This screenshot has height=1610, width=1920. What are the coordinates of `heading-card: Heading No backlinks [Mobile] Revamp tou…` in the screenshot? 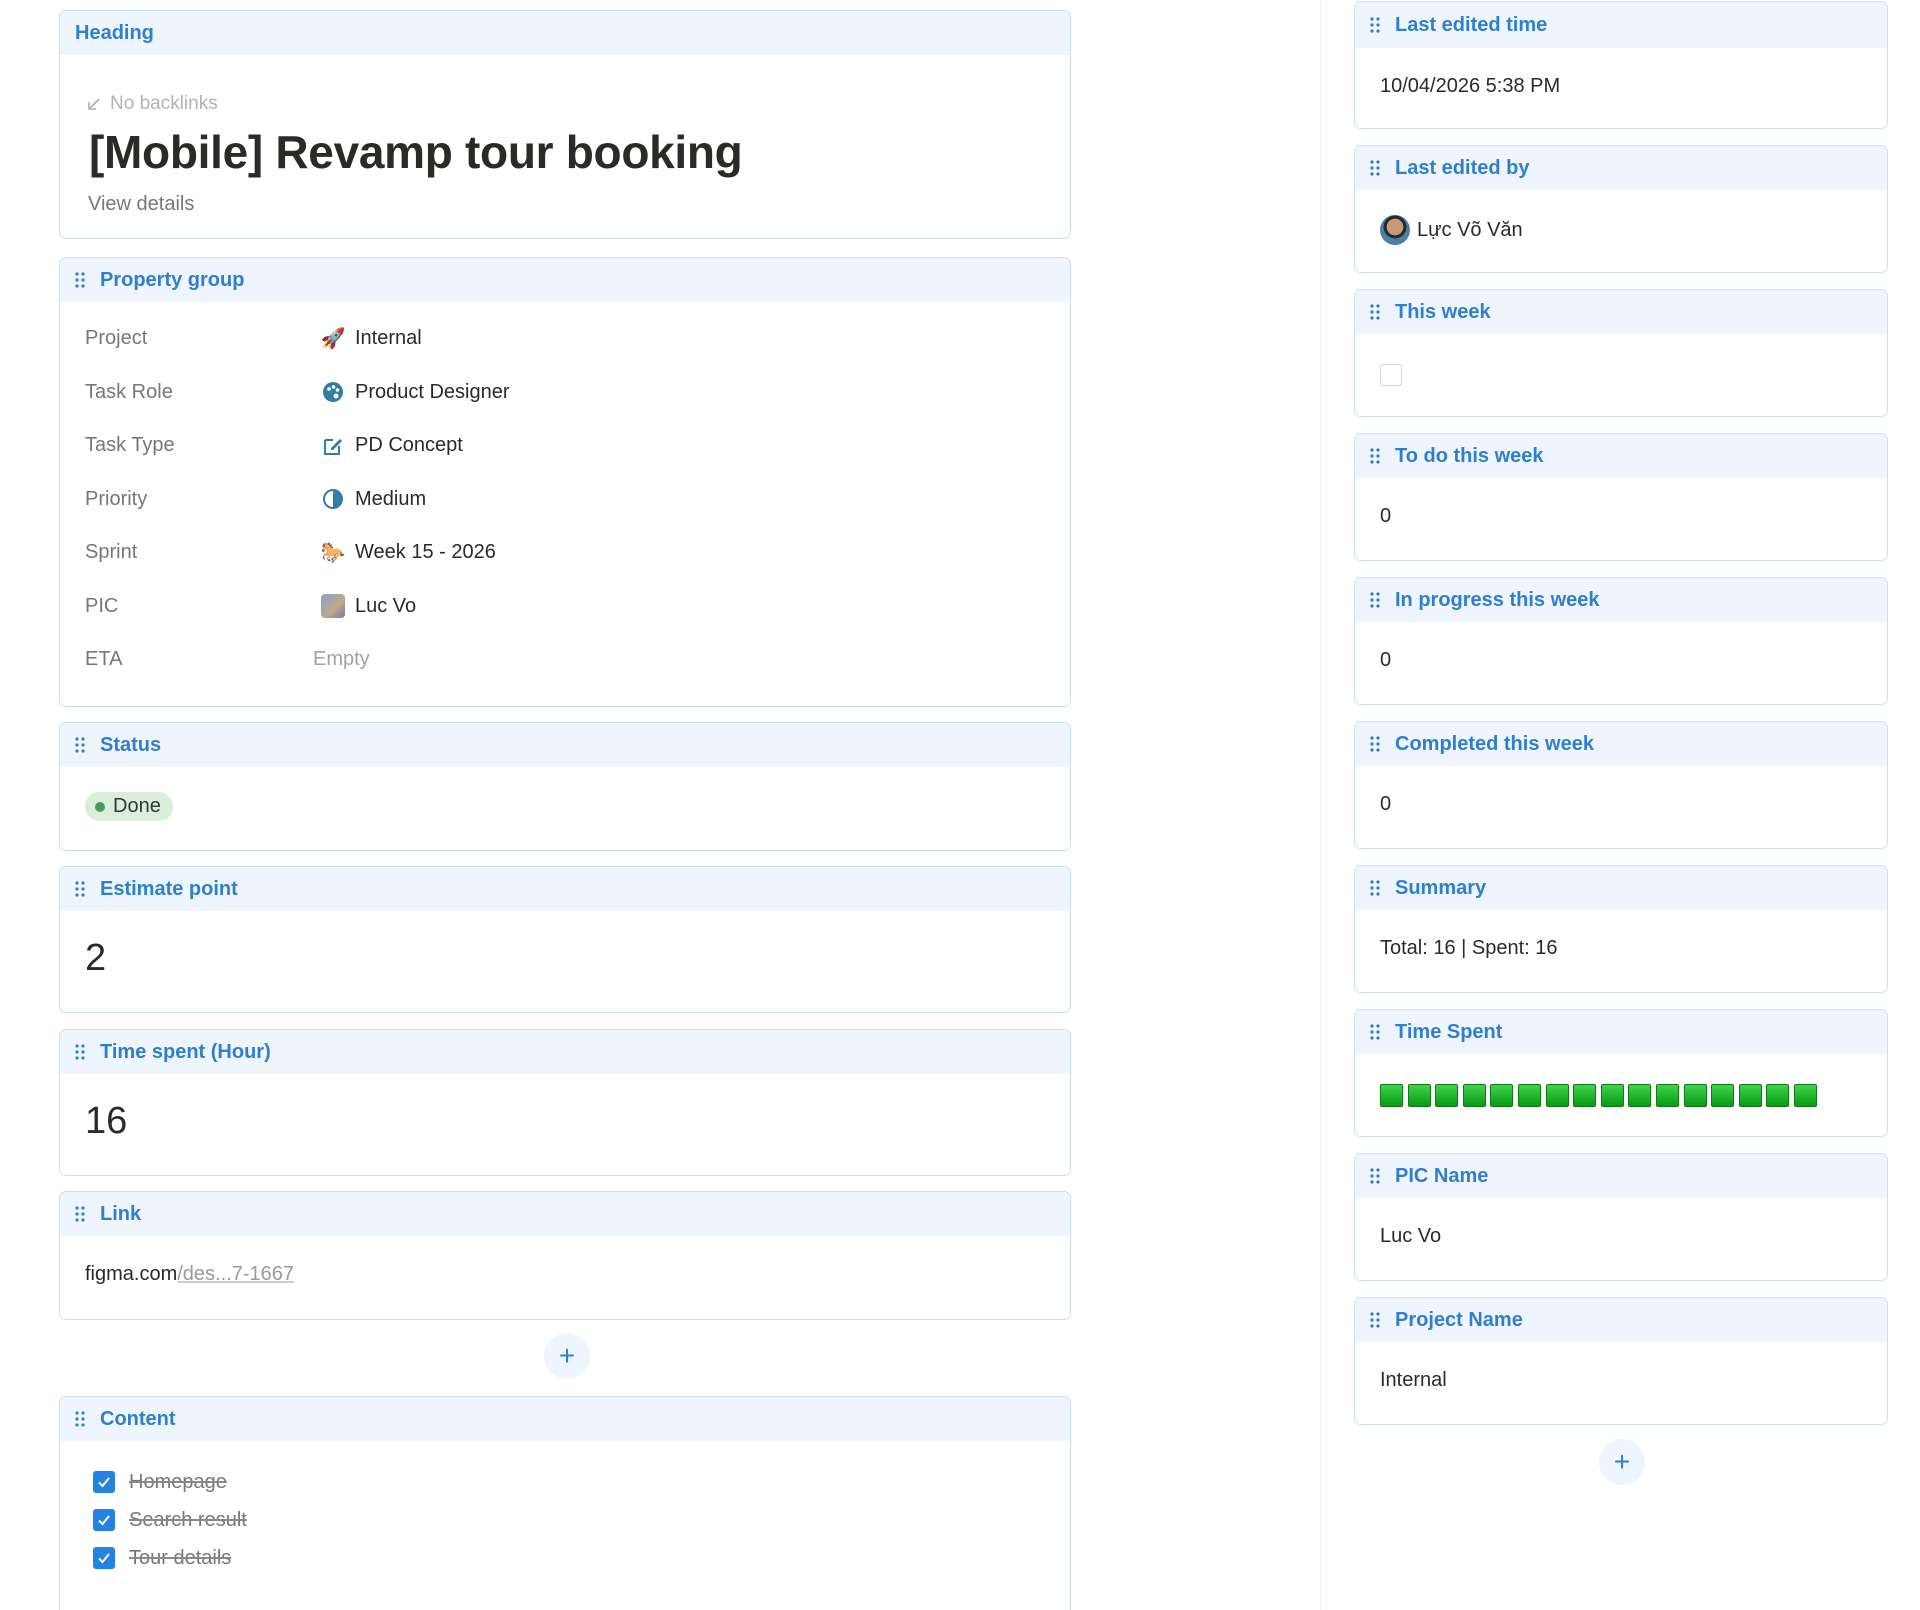 It's located at (565, 124).